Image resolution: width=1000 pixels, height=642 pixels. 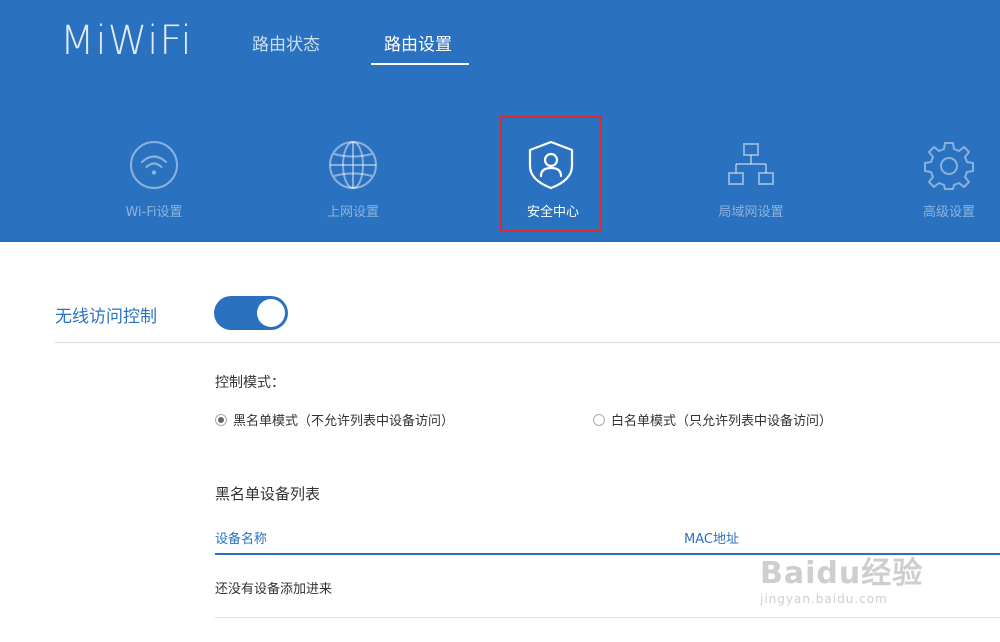 I want to click on globe-icon, so click(x=353, y=165).